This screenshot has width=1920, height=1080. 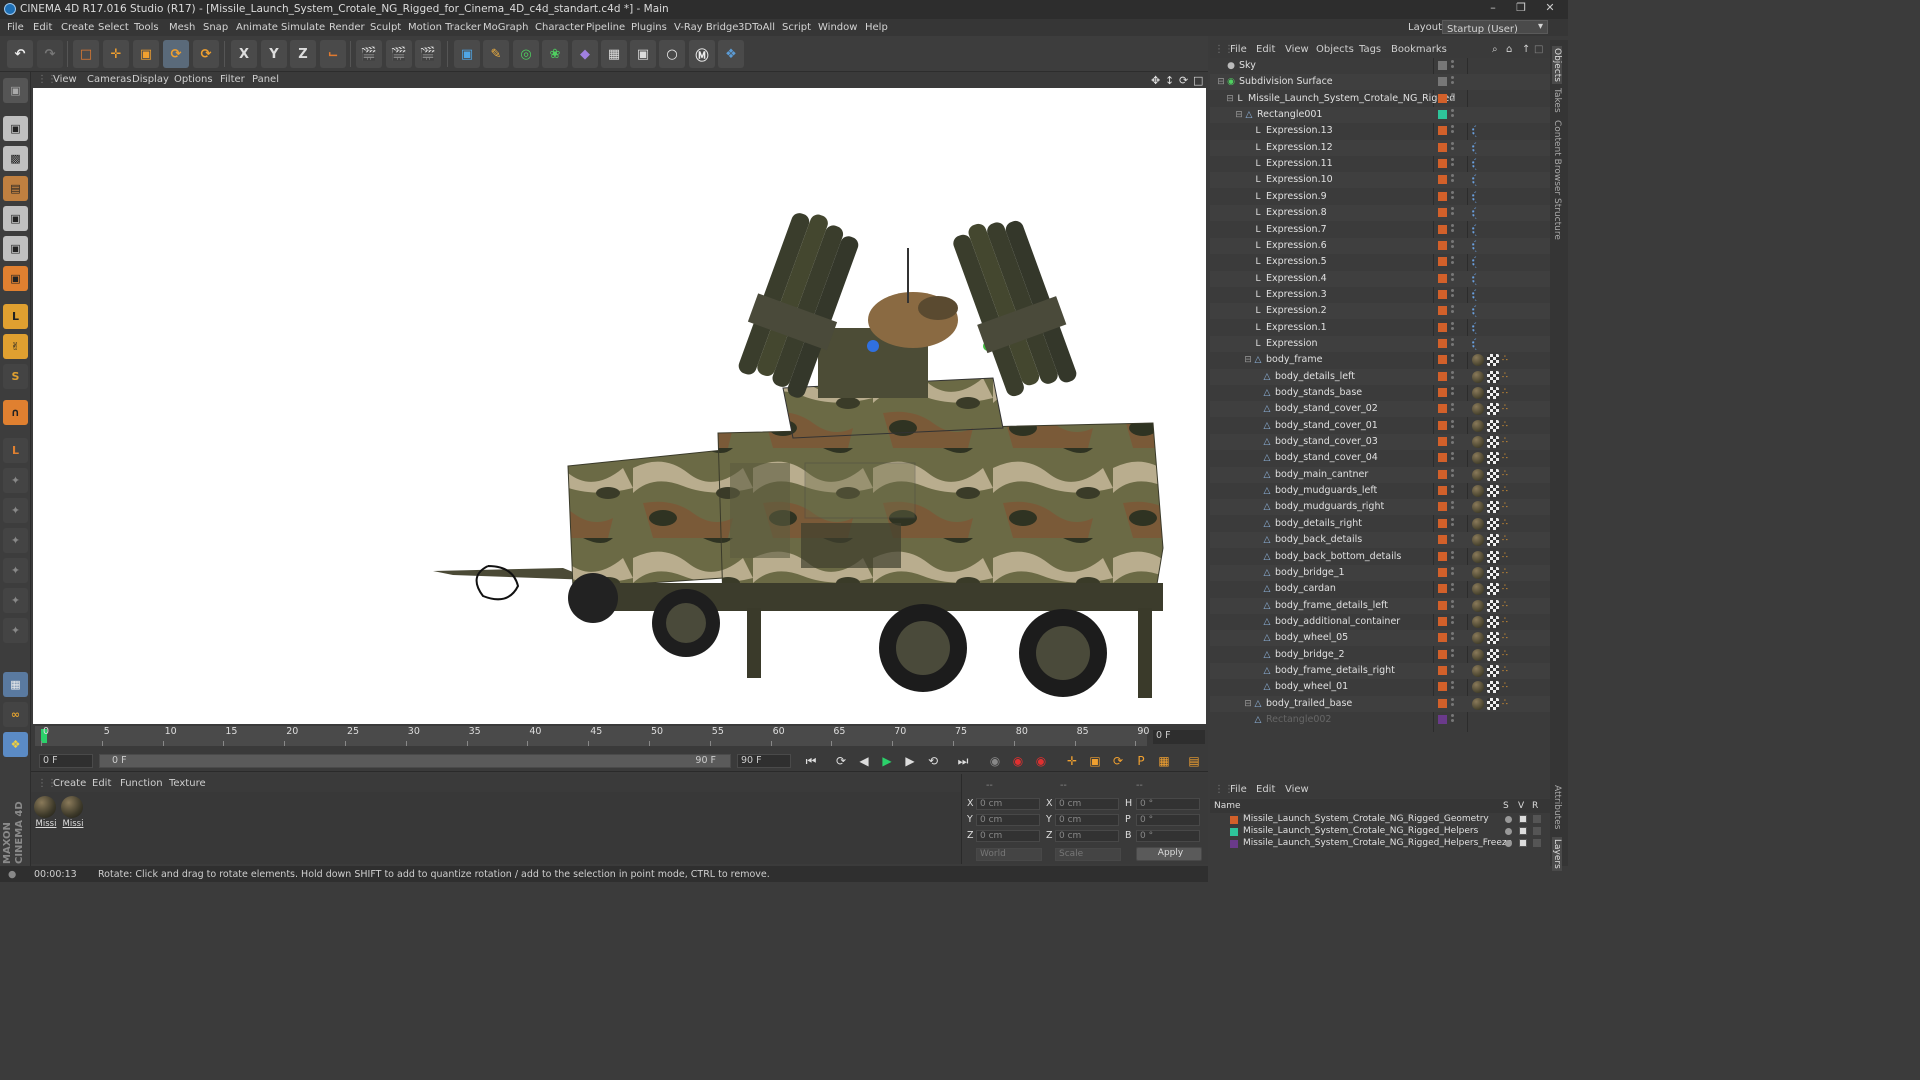 I want to click on object-menu-file: File, so click(x=1238, y=49).